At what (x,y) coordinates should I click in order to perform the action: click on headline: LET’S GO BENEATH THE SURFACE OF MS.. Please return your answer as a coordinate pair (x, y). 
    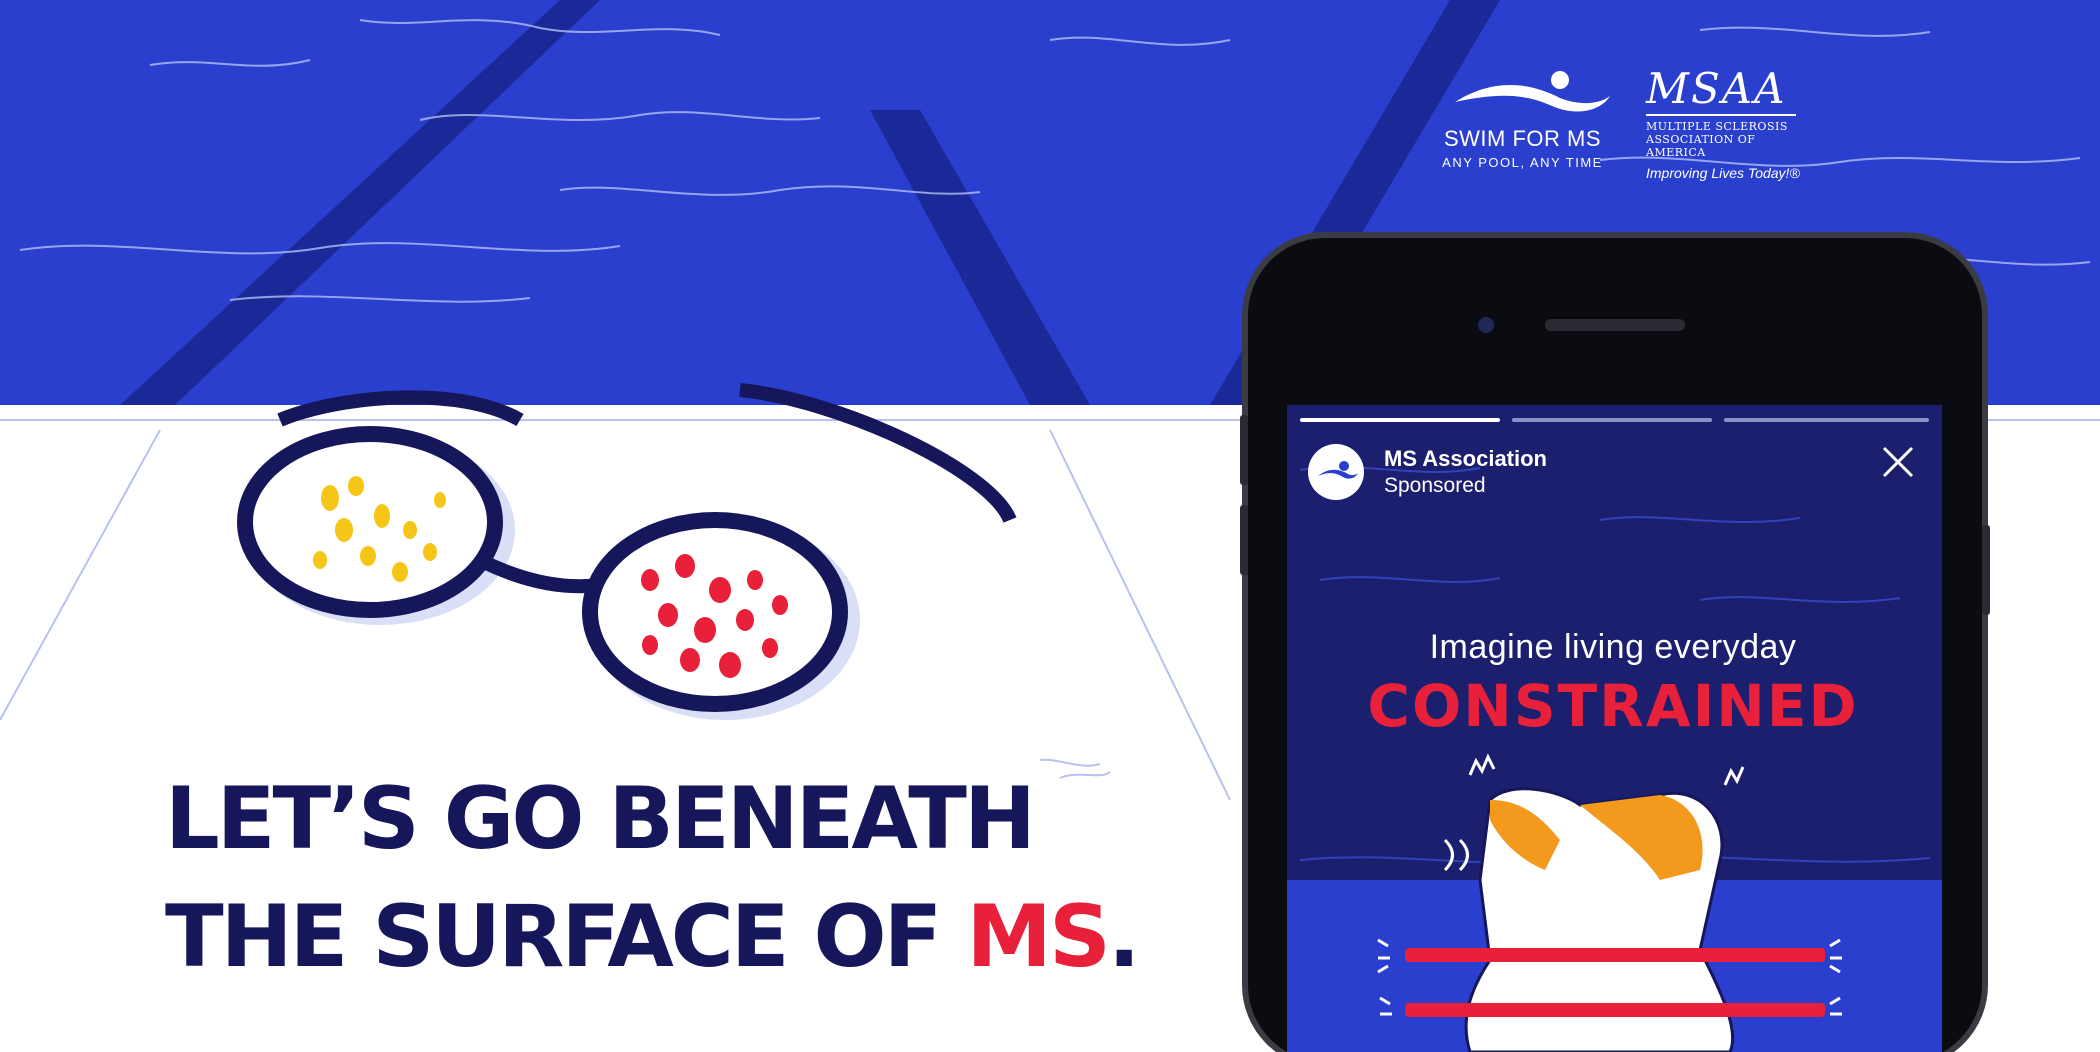
    Looking at the image, I should click on (653, 878).